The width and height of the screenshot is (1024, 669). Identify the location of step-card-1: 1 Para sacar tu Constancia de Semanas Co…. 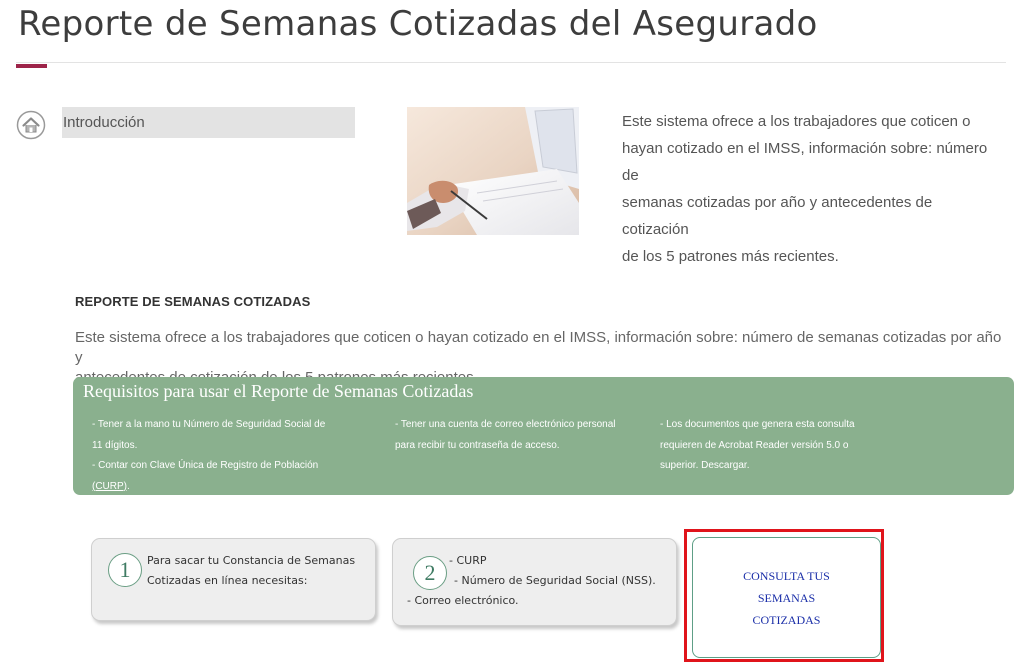
(233, 579).